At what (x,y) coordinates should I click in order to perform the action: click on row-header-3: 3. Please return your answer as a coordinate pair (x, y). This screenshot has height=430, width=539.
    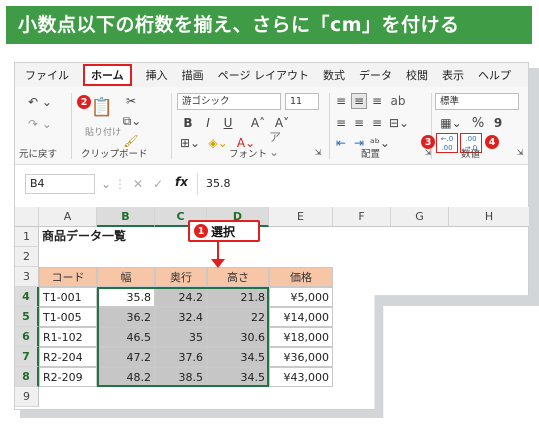
    Looking at the image, I should click on (27, 277).